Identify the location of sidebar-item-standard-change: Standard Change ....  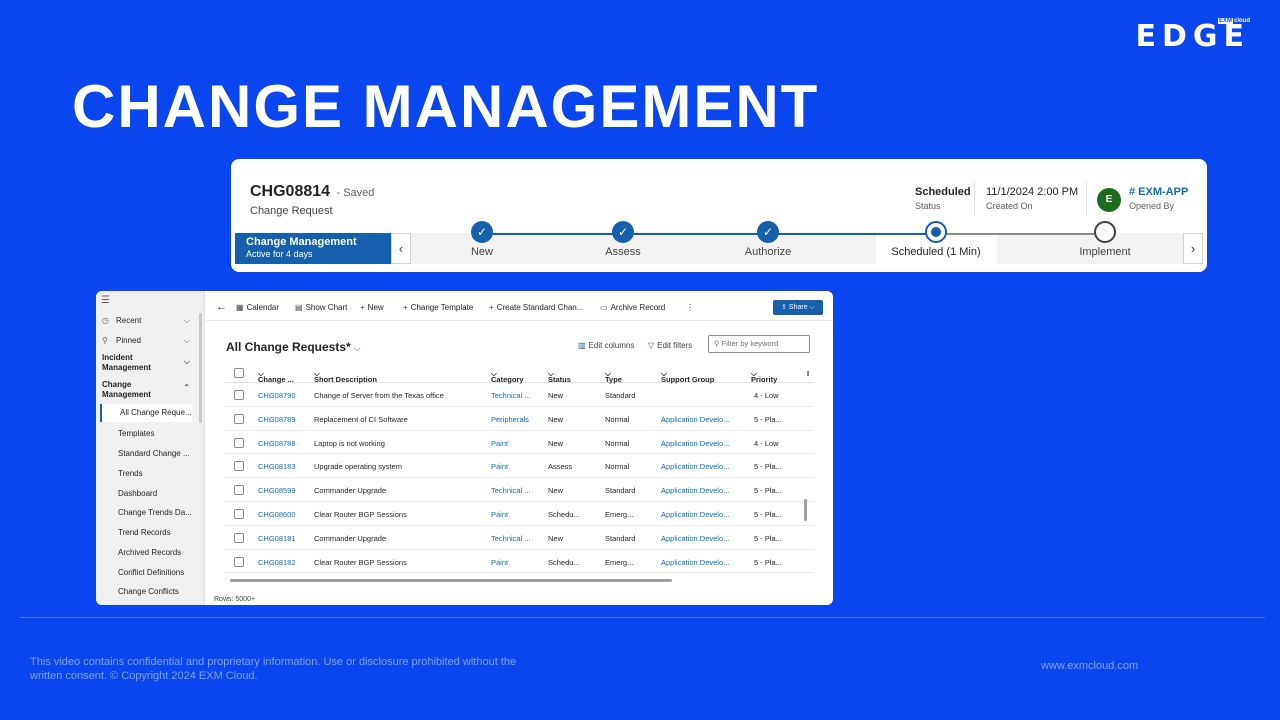
(158, 453).